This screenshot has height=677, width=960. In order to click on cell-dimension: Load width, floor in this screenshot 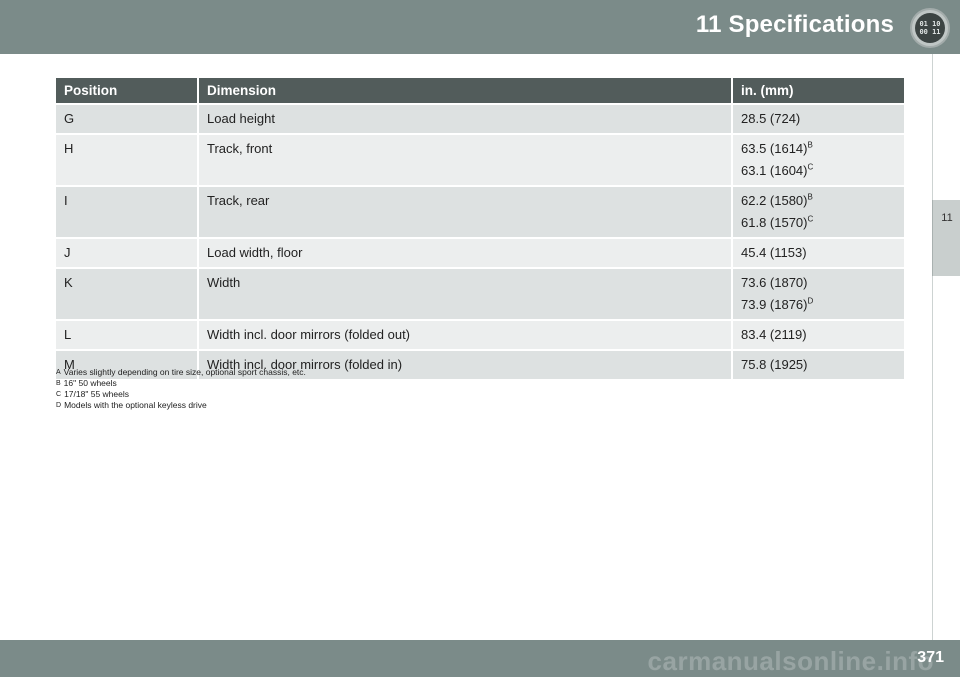, I will do `click(465, 252)`.